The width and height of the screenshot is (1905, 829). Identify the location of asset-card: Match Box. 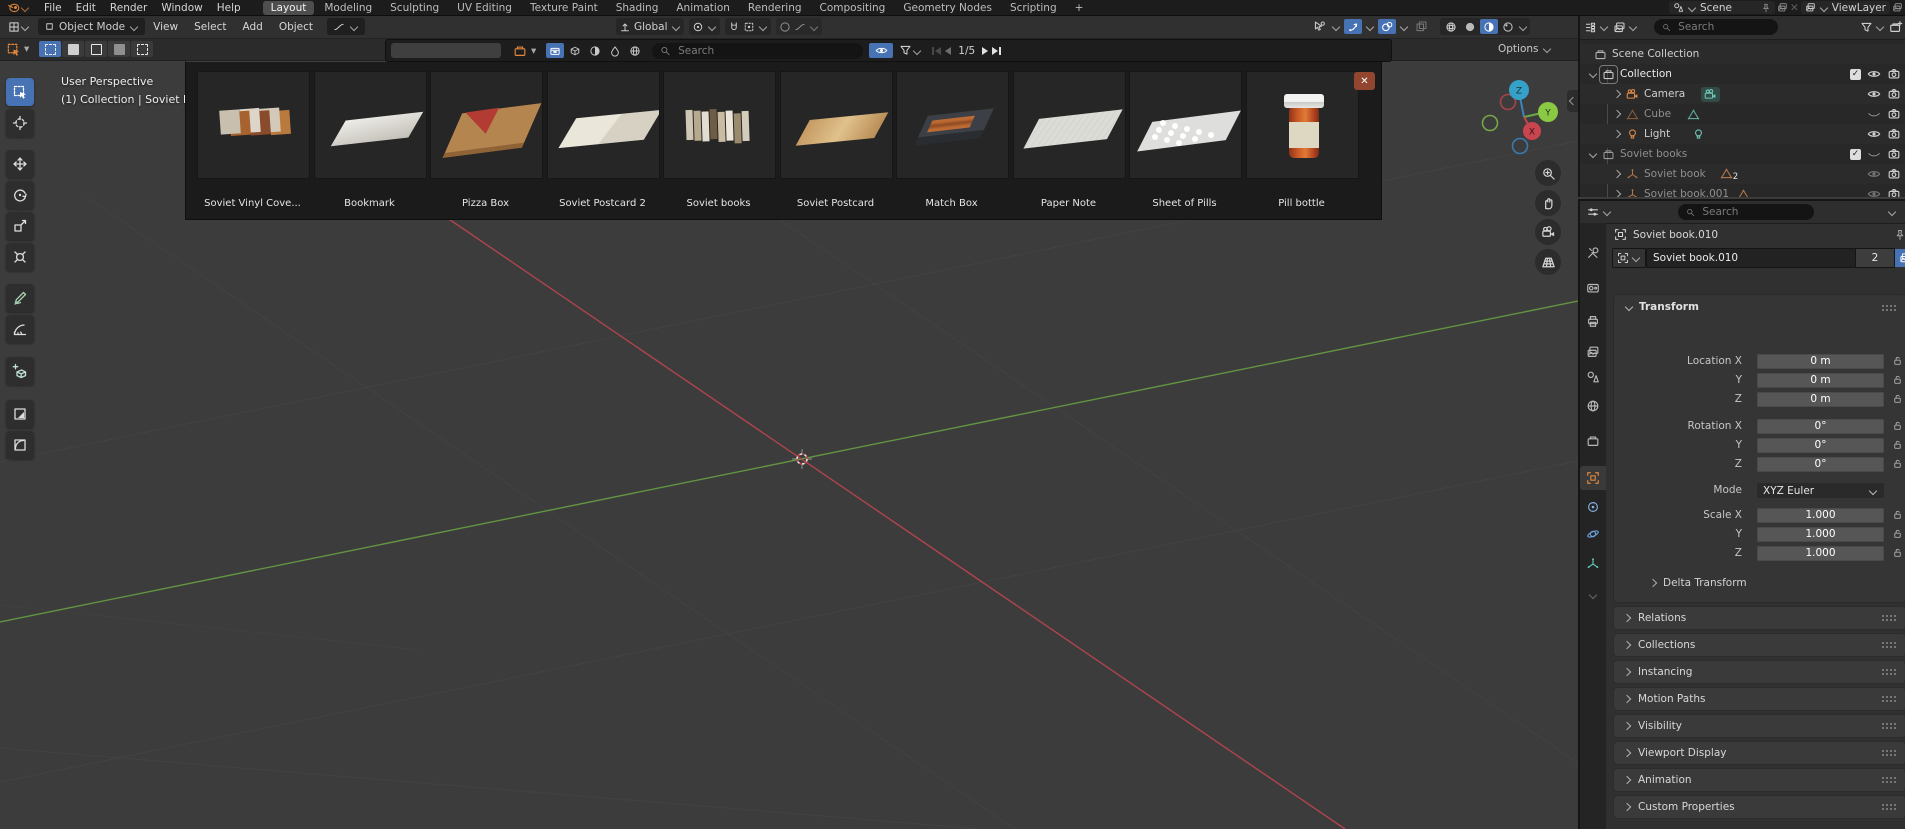
(952, 140).